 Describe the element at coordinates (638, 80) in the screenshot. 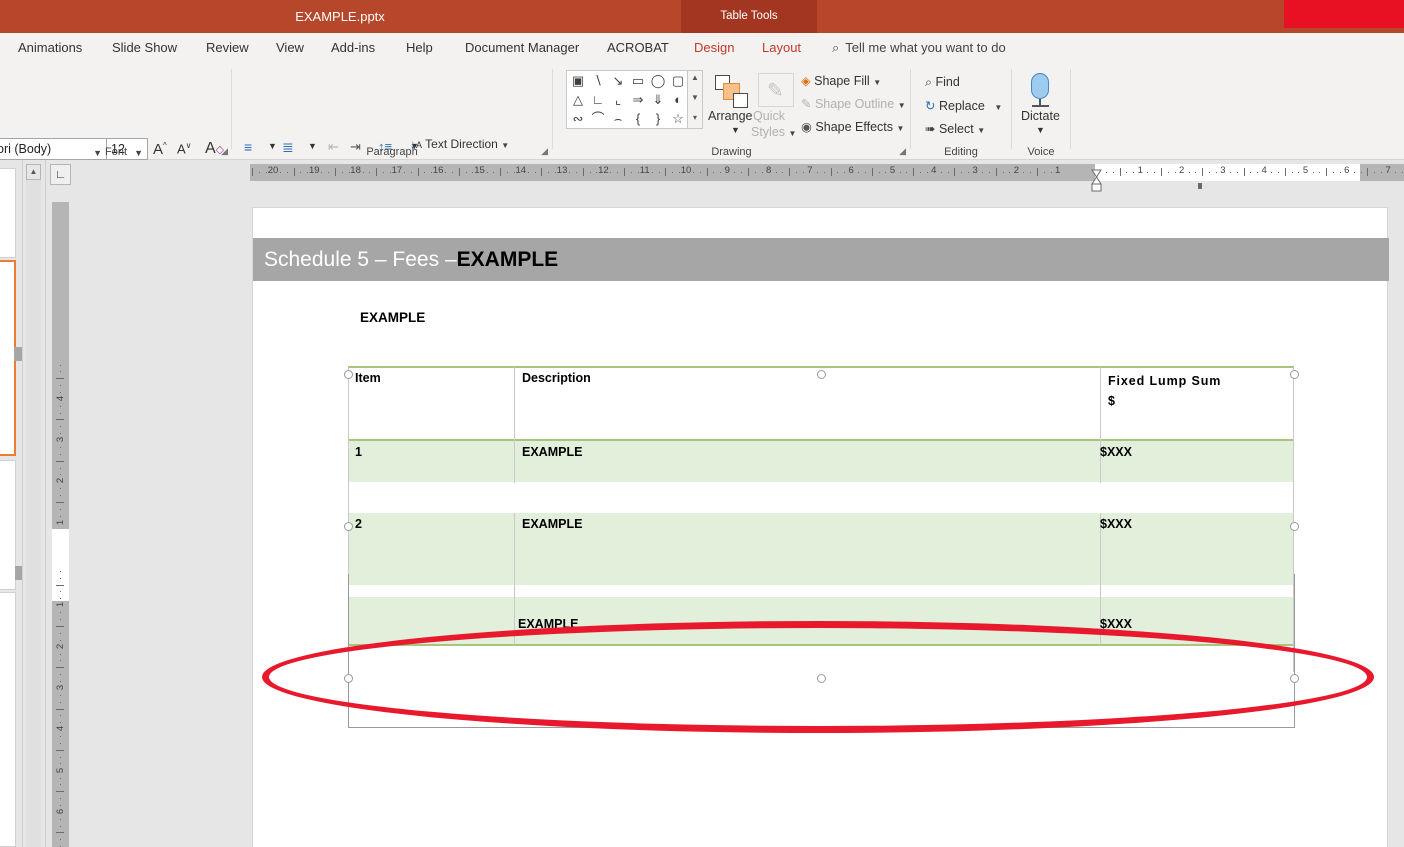

I see `shape-rectangle-icon: ▭` at that location.